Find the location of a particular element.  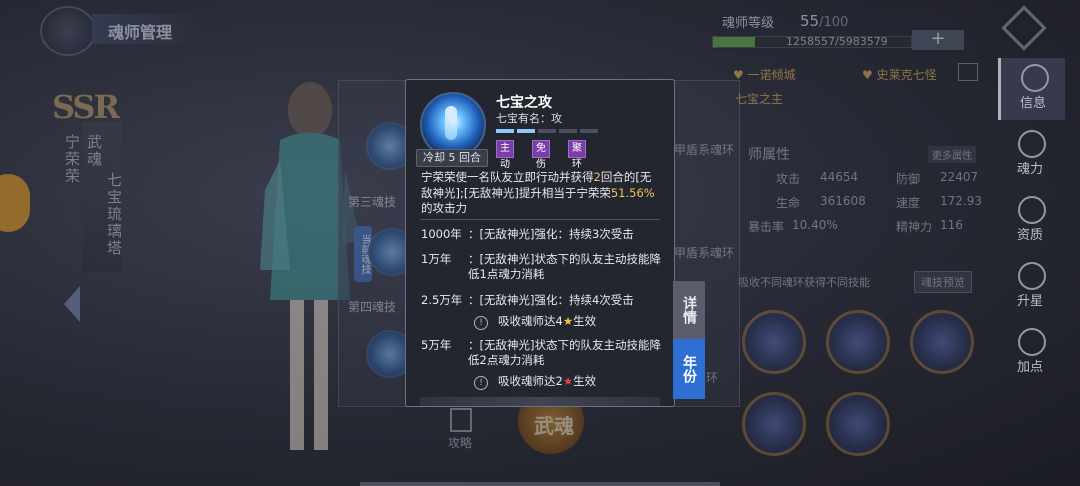

nav-soul-label: 魂力 is located at coordinates (1029, 169).